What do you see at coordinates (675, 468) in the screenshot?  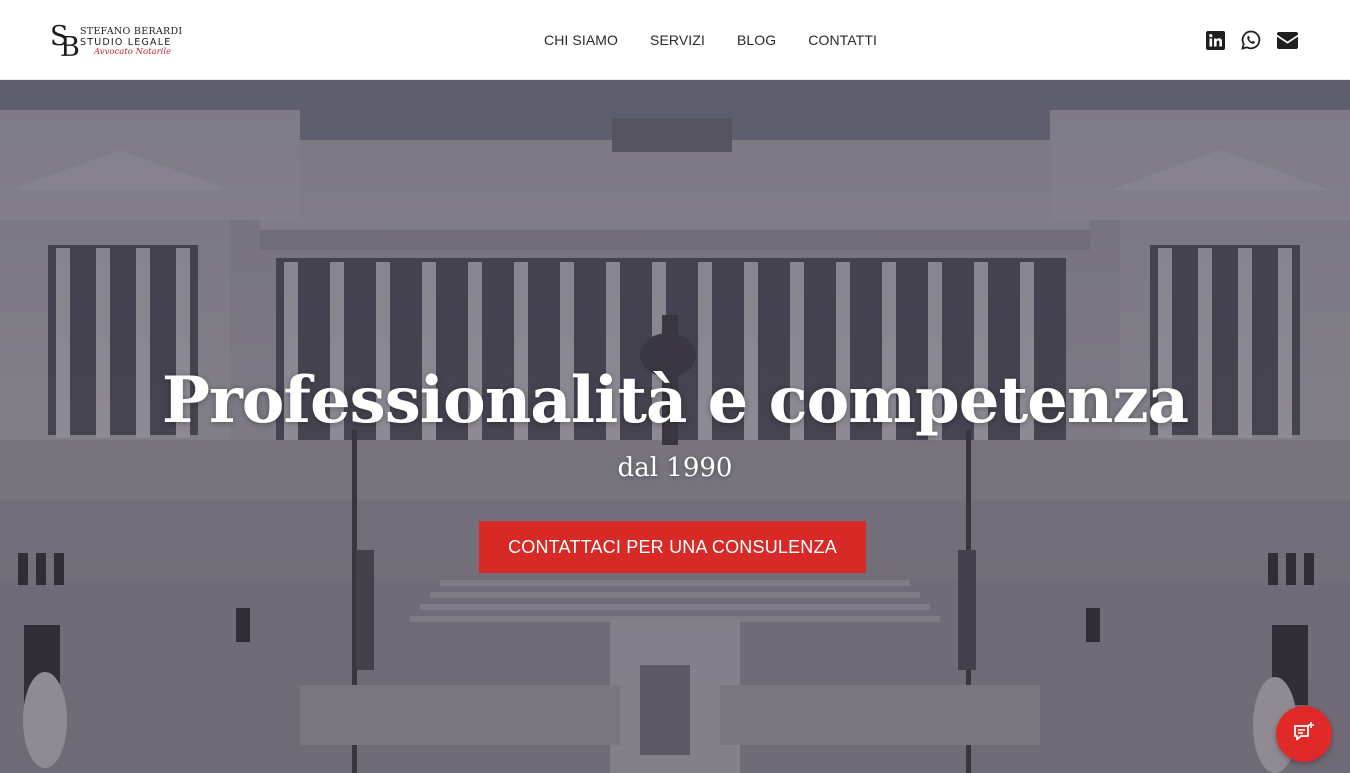 I see `hero-subtitle: dal 1990` at bounding box center [675, 468].